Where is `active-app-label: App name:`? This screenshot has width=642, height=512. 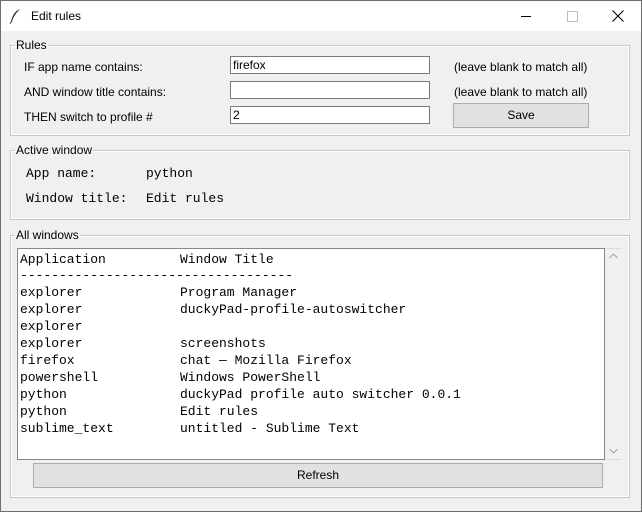
active-app-label: App name: is located at coordinates (61, 173).